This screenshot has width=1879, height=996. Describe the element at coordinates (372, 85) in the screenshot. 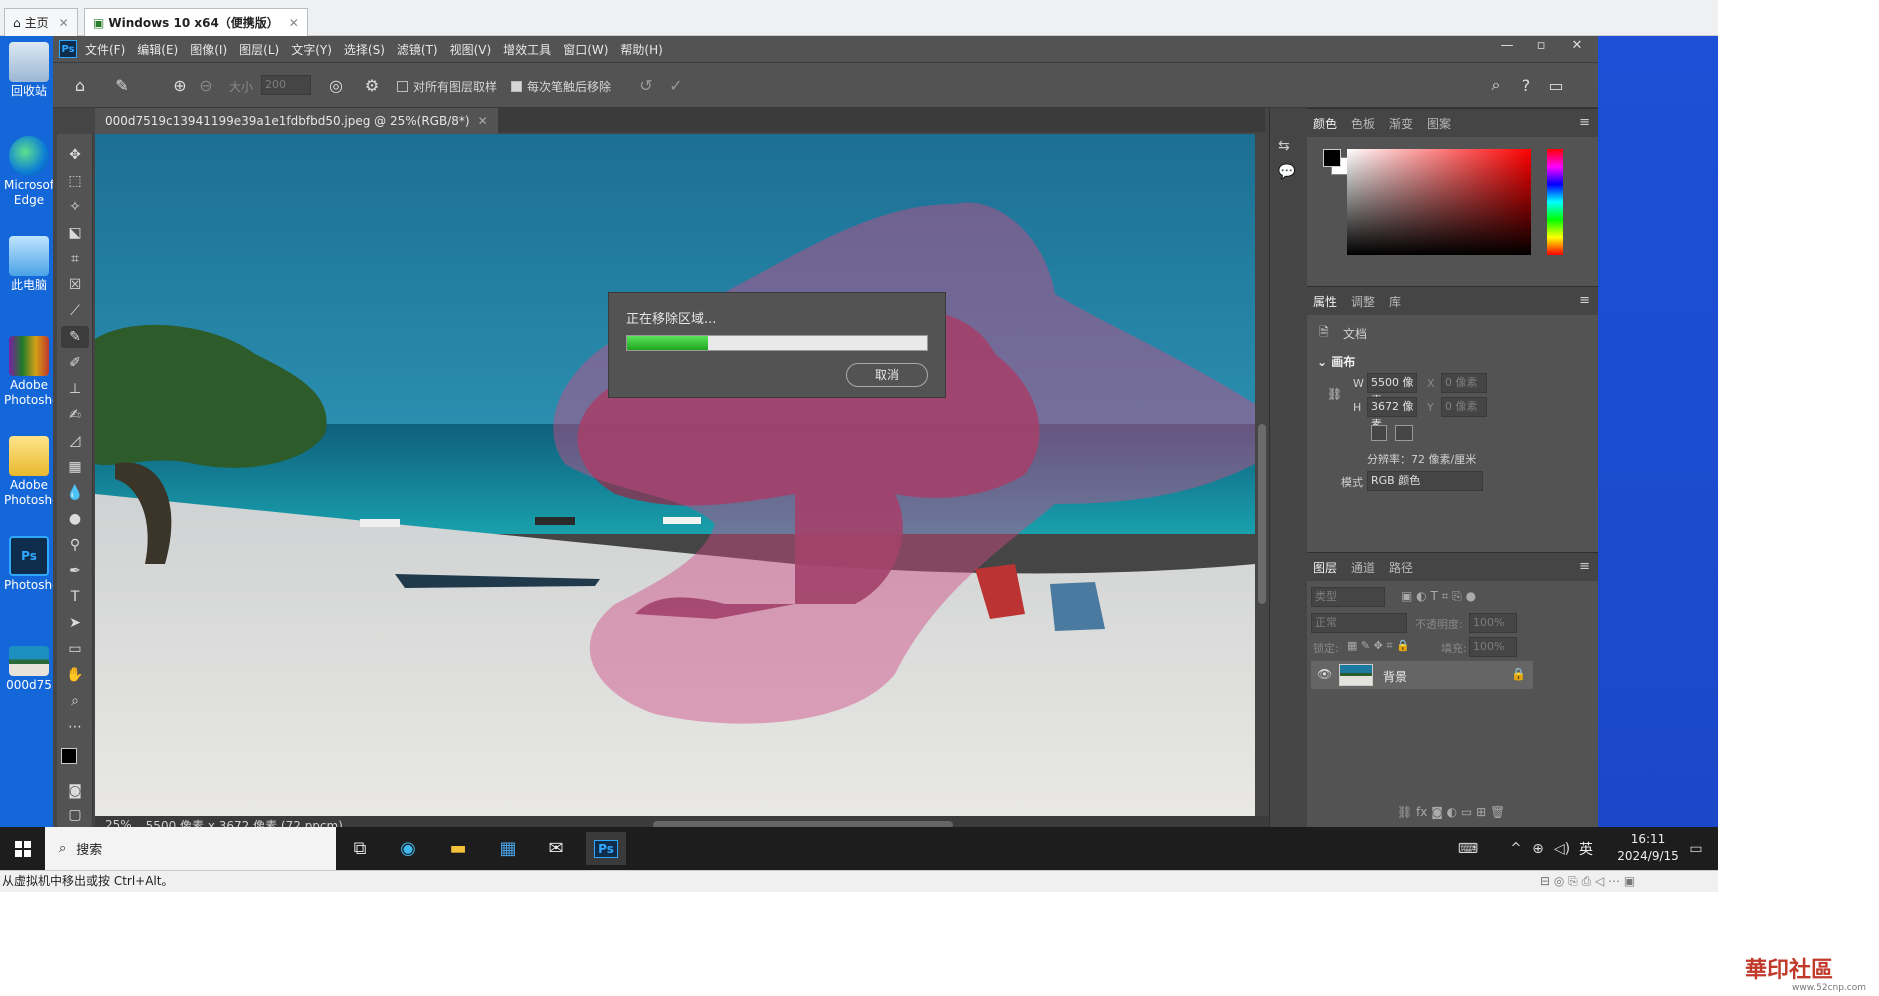

I see `gear-icon: ⚙` at that location.